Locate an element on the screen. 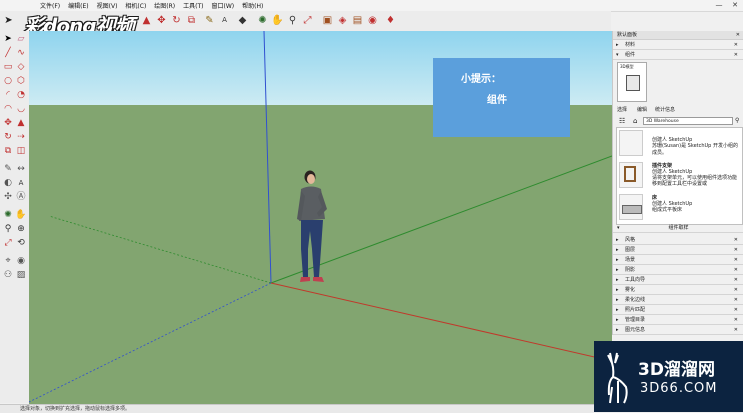 This screenshot has width=743, height=413. component-sampler: ▾ 组件取样 is located at coordinates (678, 228).